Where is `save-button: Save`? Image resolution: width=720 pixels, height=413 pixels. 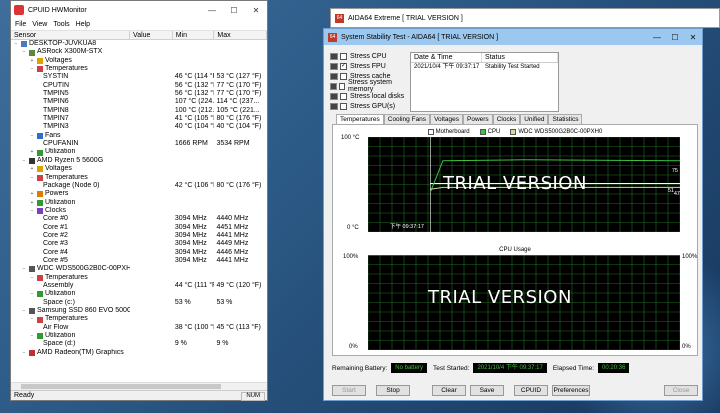
save-button: Save is located at coordinates (487, 390).